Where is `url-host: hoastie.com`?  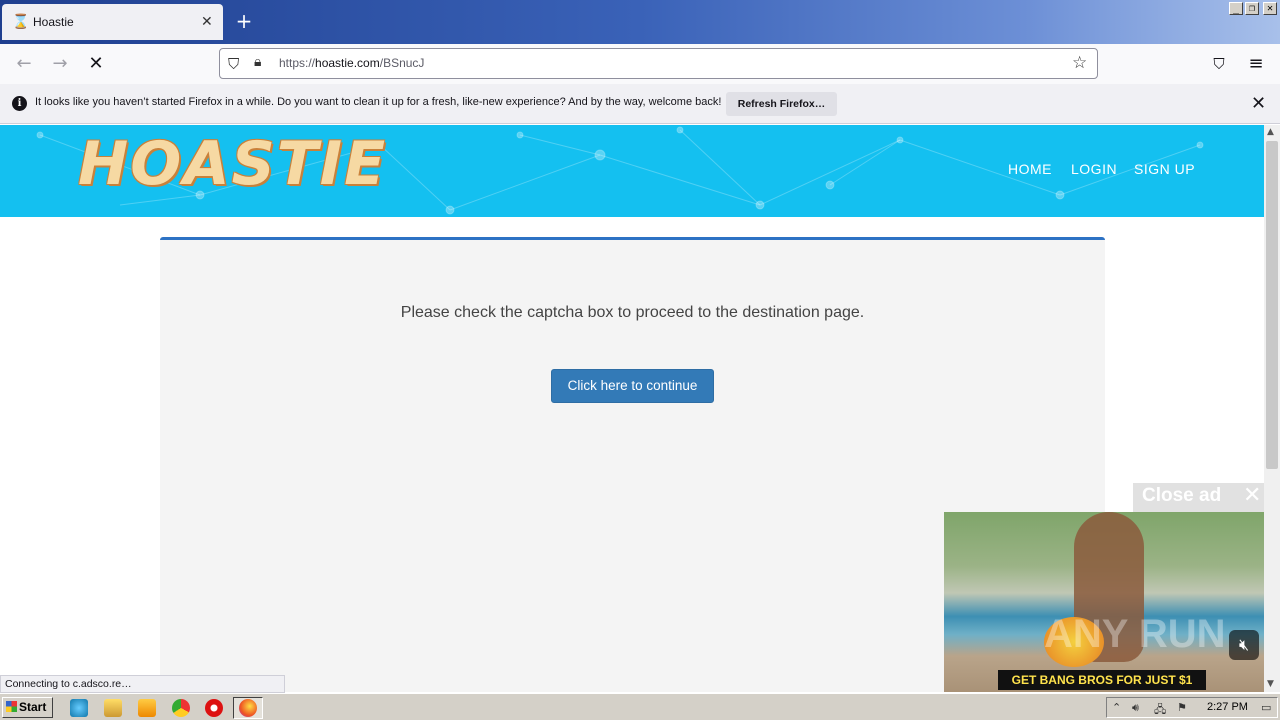
url-host: hoastie.com is located at coordinates (347, 63).